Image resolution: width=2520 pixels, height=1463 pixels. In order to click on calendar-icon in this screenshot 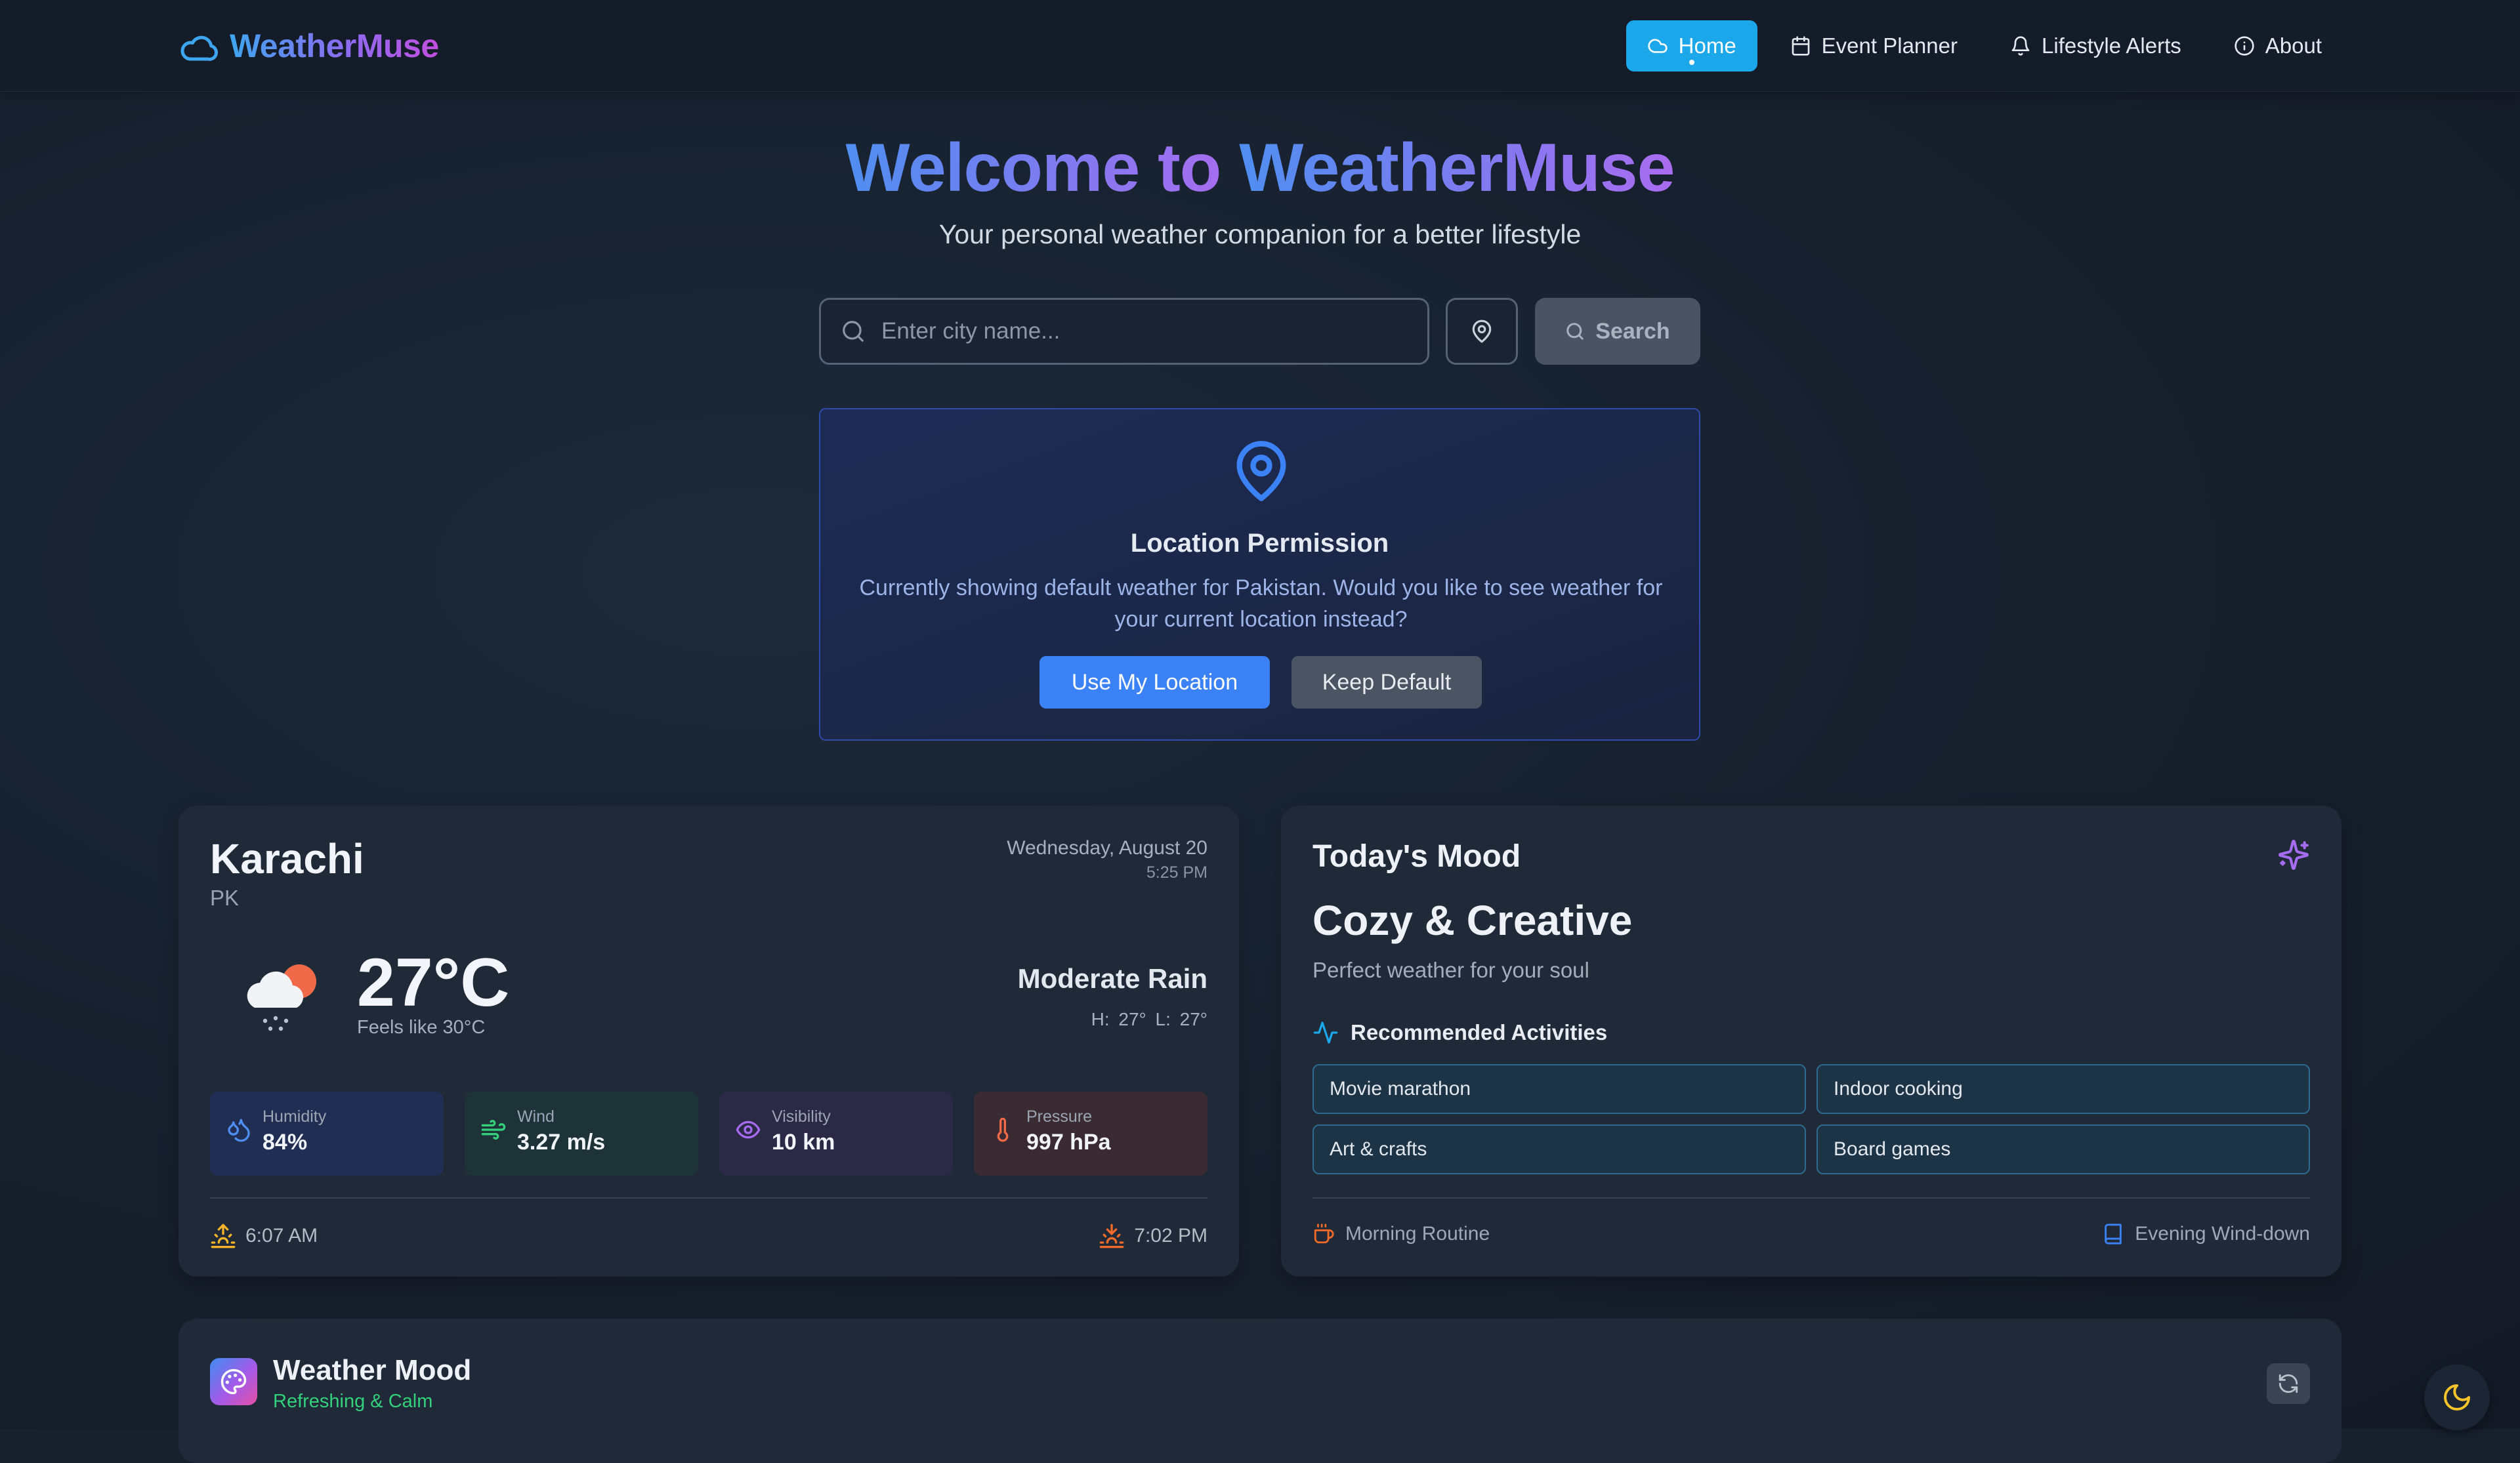, I will do `click(1801, 46)`.